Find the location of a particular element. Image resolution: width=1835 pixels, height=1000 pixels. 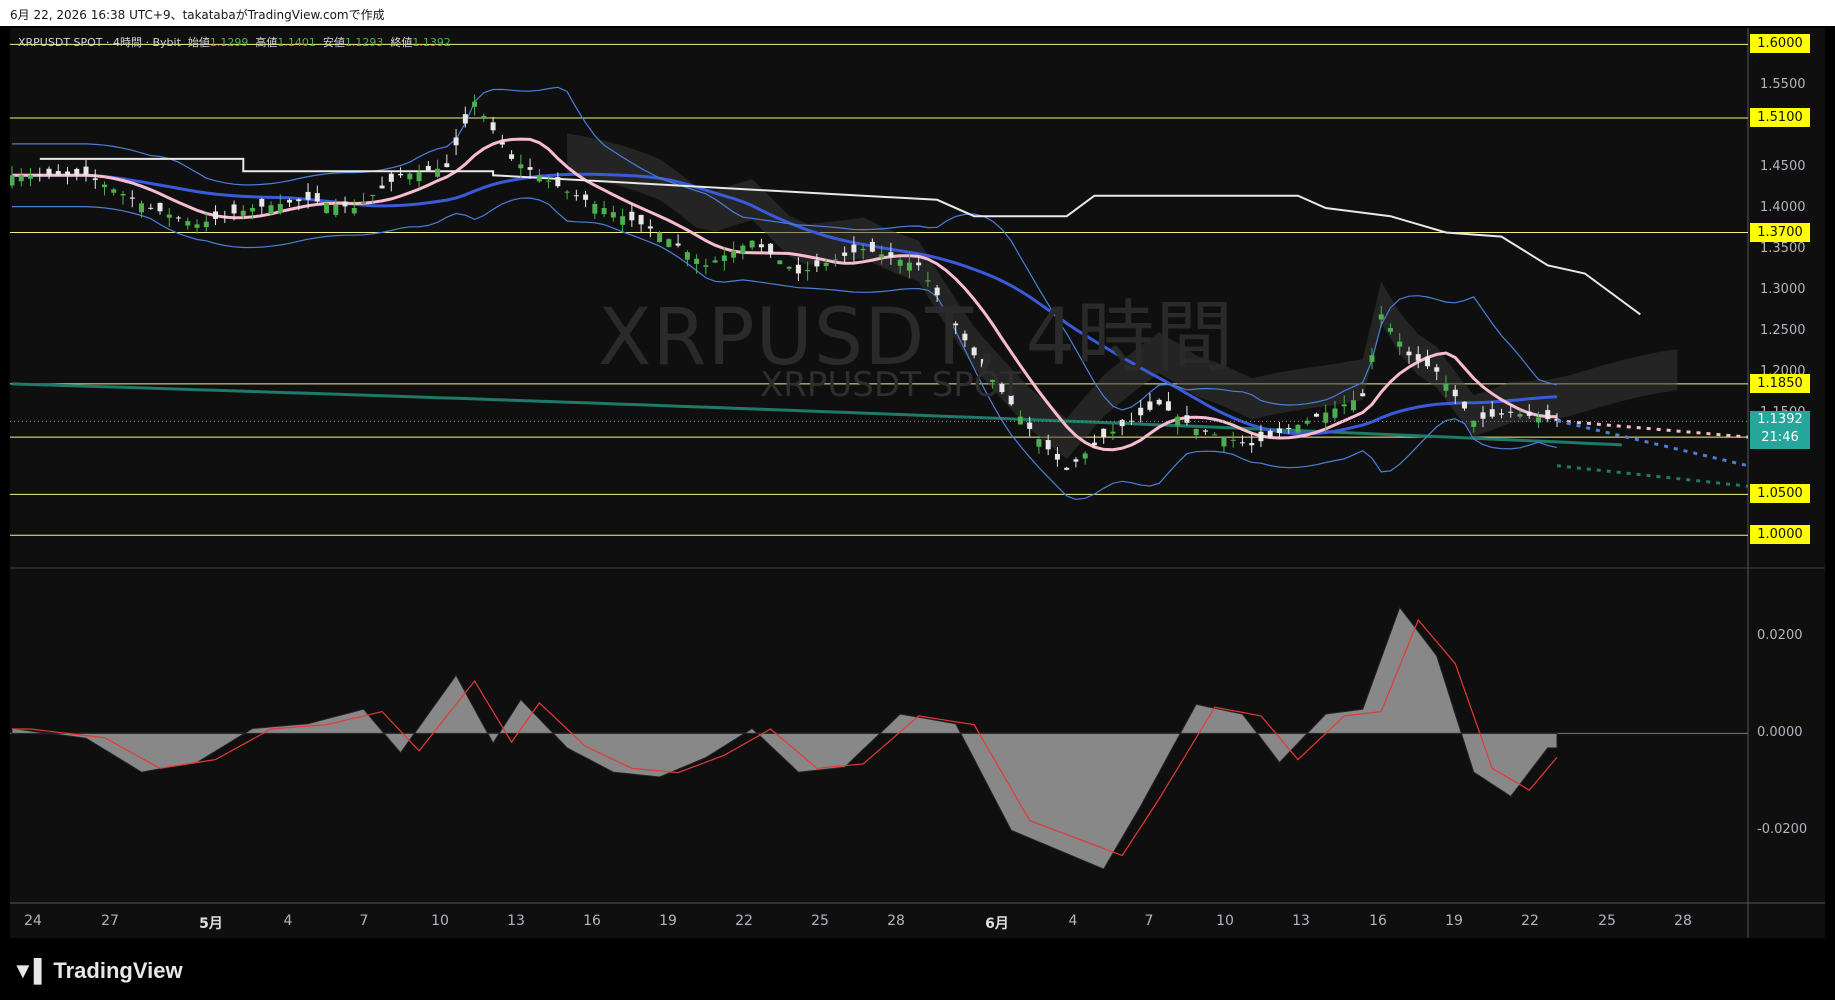

watermark-subtitle: XRPUSDT SPOT is located at coordinates (891, 385).